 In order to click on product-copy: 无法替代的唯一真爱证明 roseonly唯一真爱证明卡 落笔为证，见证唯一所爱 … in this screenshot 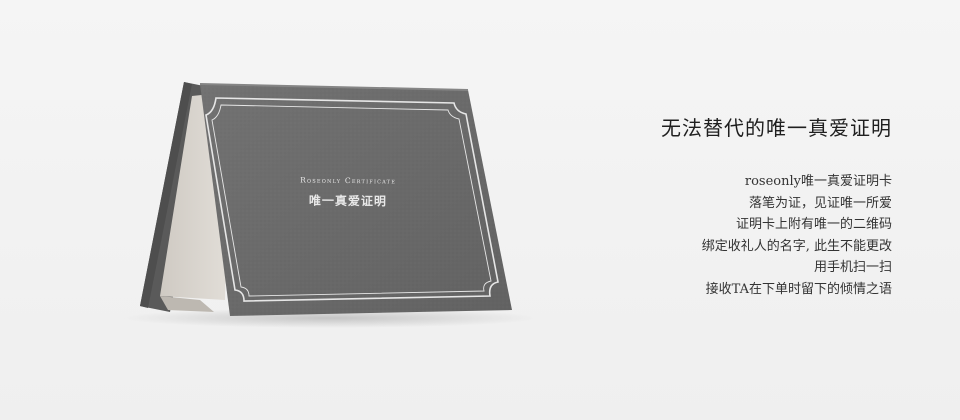, I will do `click(742, 206)`.